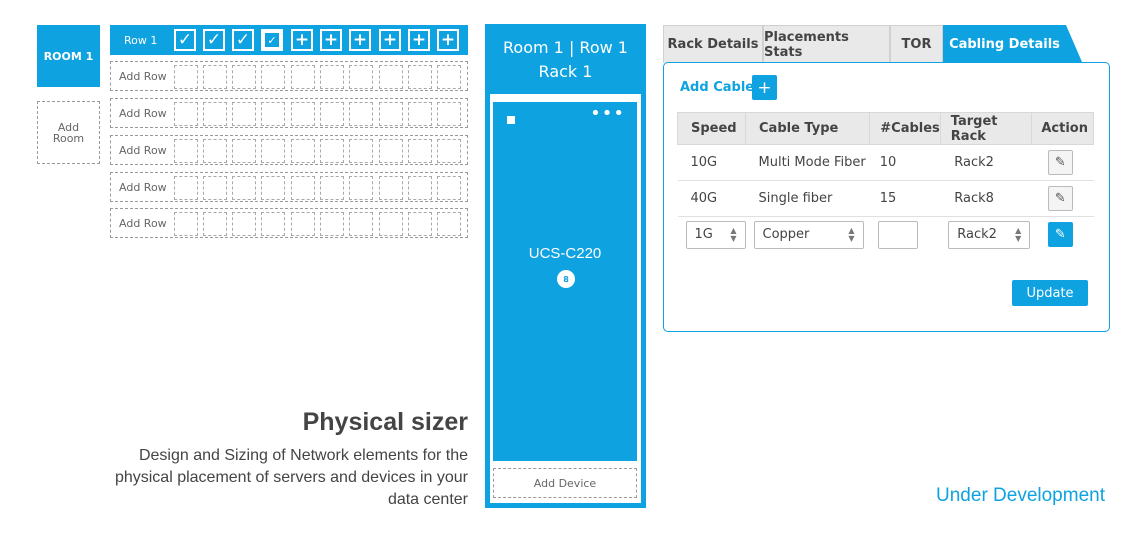 The height and width of the screenshot is (550, 1140). What do you see at coordinates (826, 44) in the screenshot?
I see `tab-placements-stats: Placements Stats` at bounding box center [826, 44].